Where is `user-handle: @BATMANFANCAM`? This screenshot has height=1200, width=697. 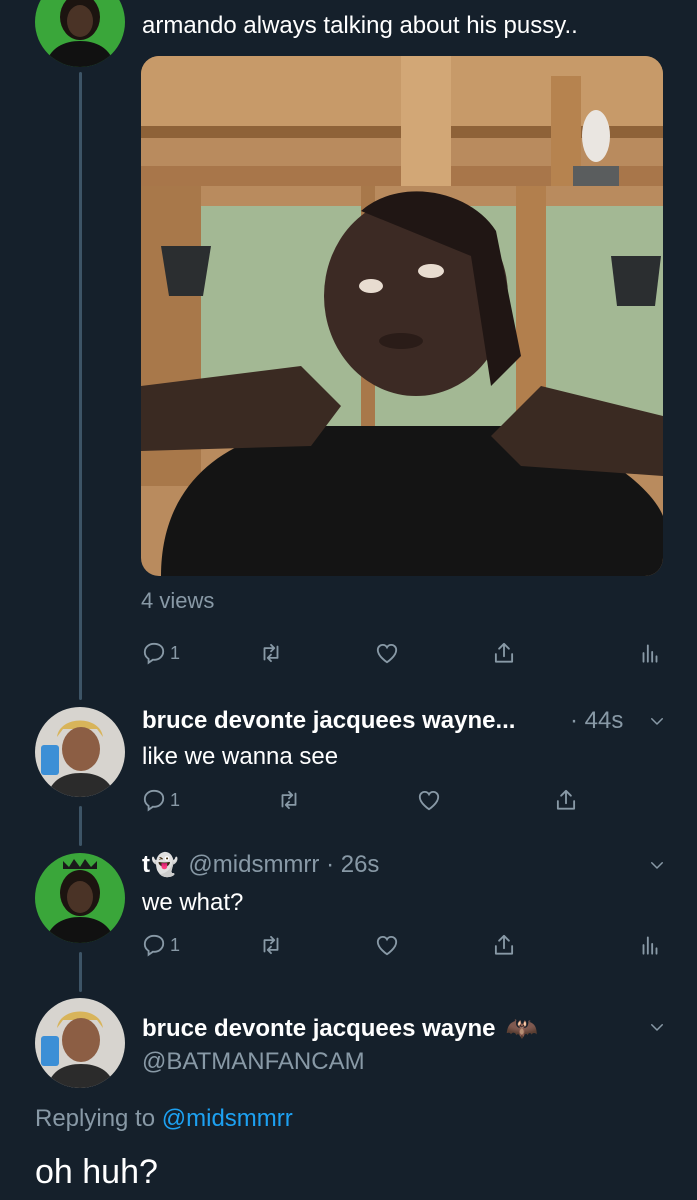 user-handle: @BATMANFANCAM is located at coordinates (253, 1062).